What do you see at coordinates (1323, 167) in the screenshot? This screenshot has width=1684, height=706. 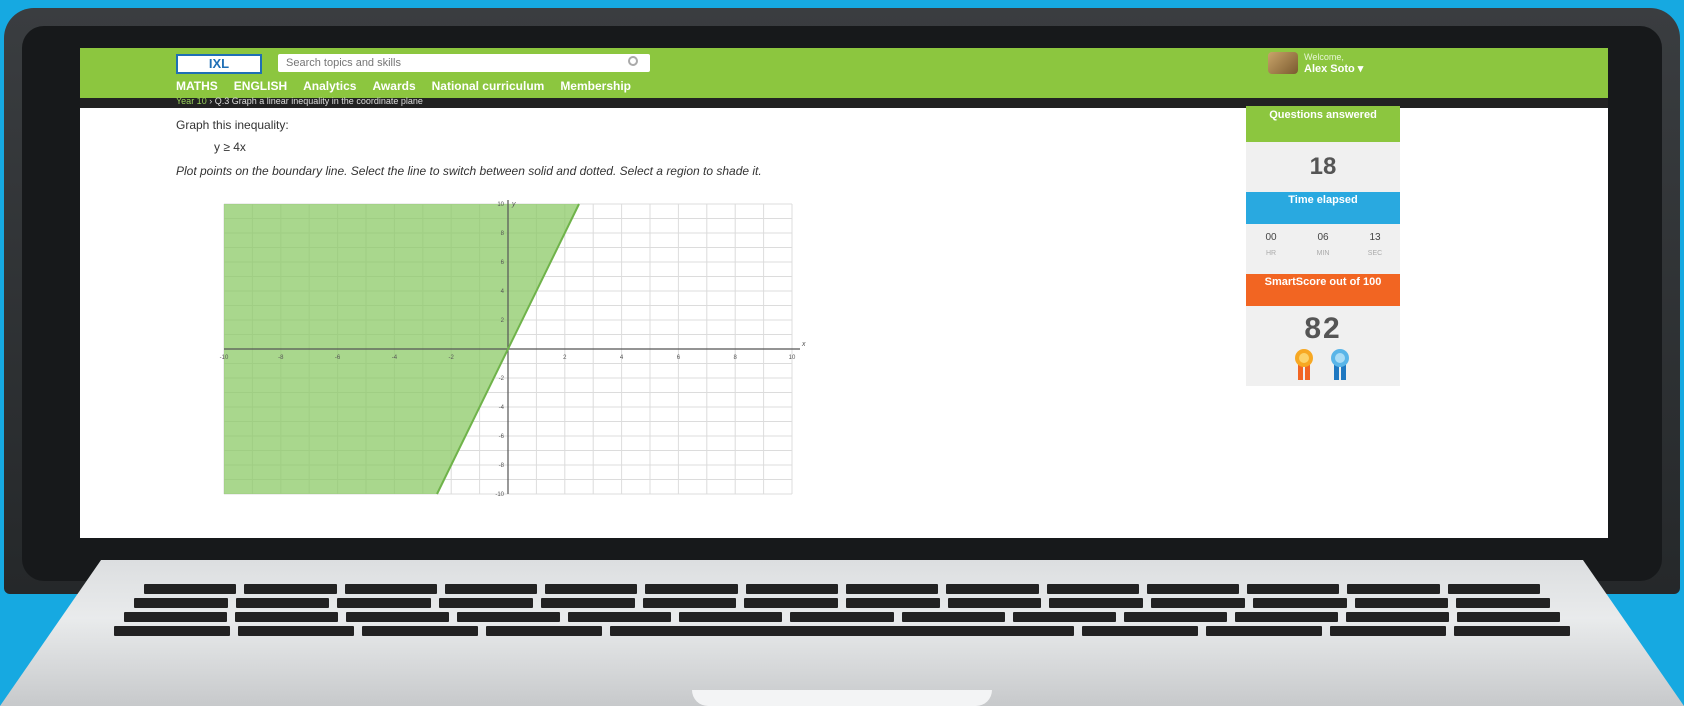 I see `questions-answered-count: 18` at bounding box center [1323, 167].